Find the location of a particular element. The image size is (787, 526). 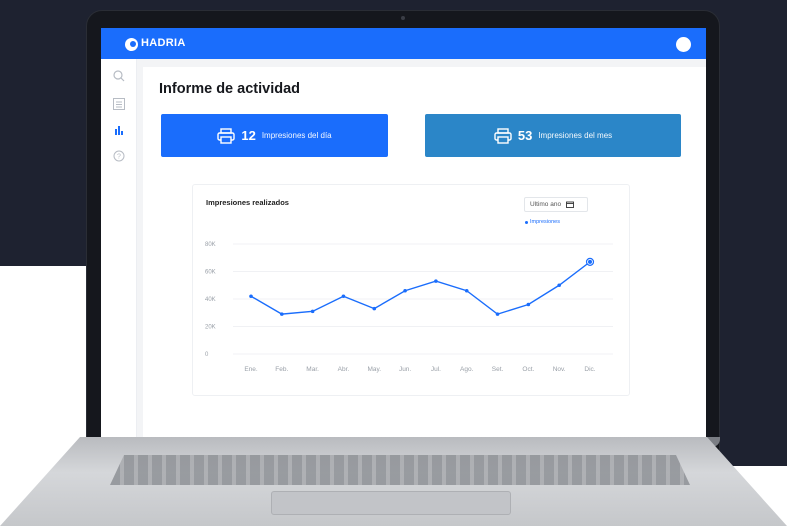

x-tick-label: Ene. is located at coordinates (251, 369).